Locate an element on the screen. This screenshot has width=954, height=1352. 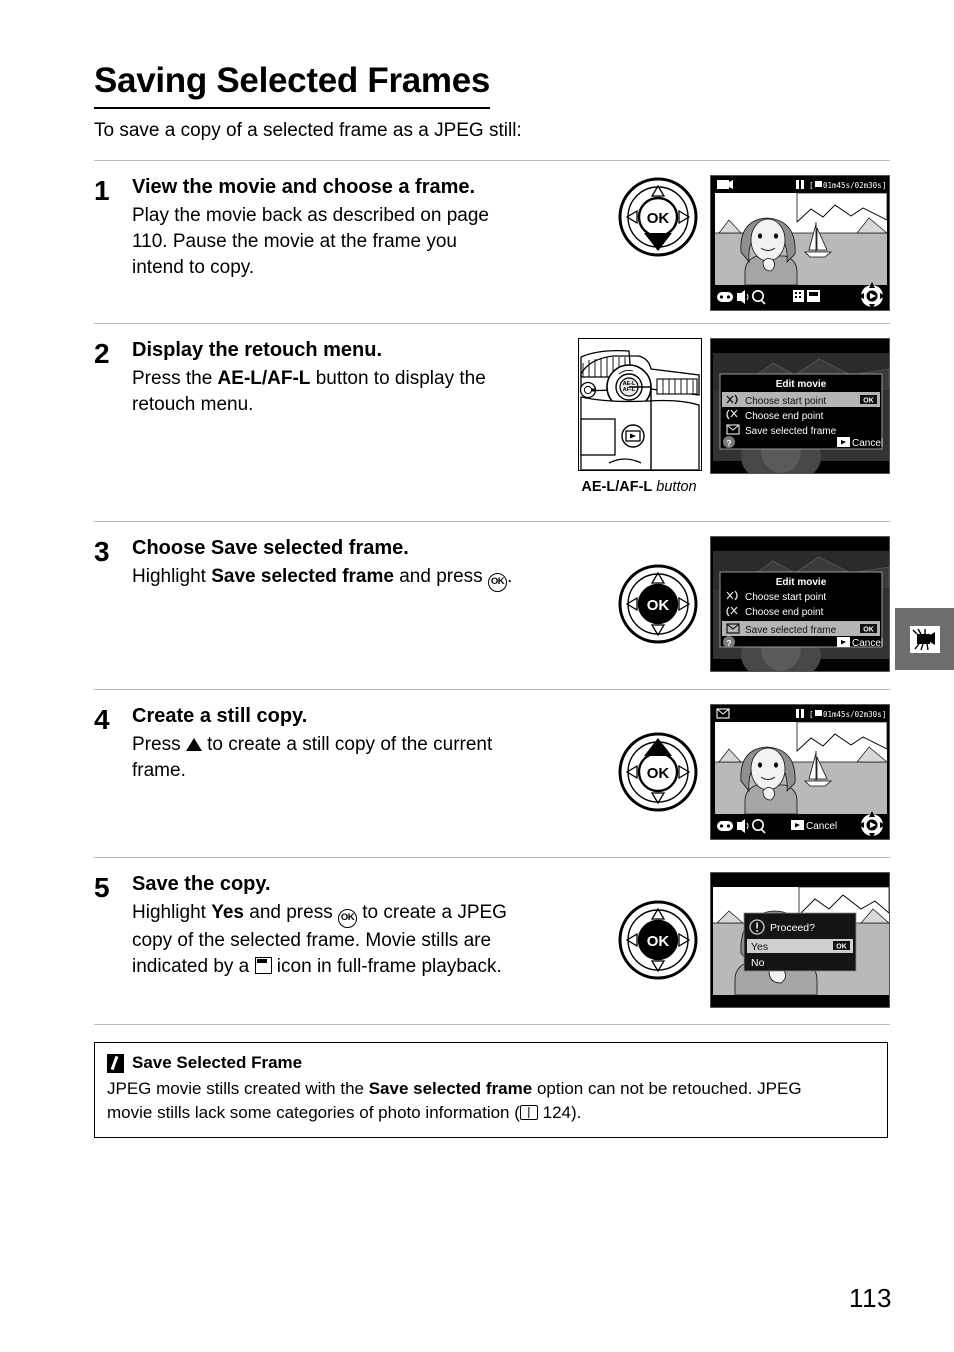
step-body-prefix: Highlight is located at coordinates (172, 576).